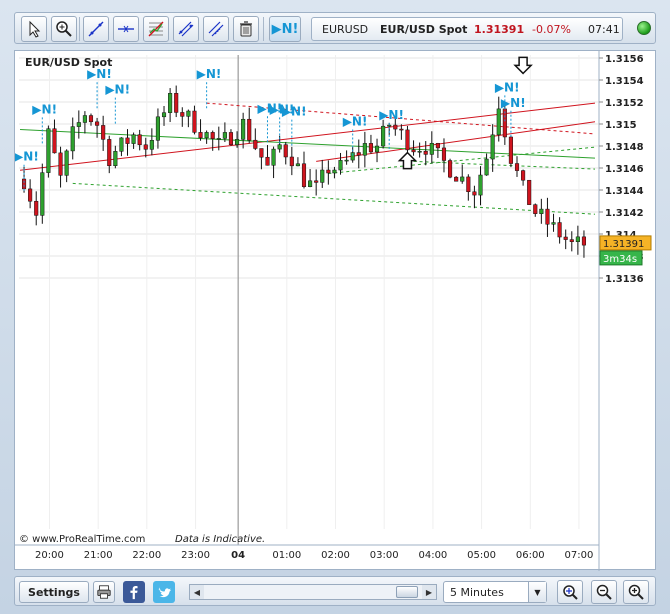 This screenshot has width=670, height=614. What do you see at coordinates (623, 244) in the screenshot?
I see `current-price-label: 1.31391` at bounding box center [623, 244].